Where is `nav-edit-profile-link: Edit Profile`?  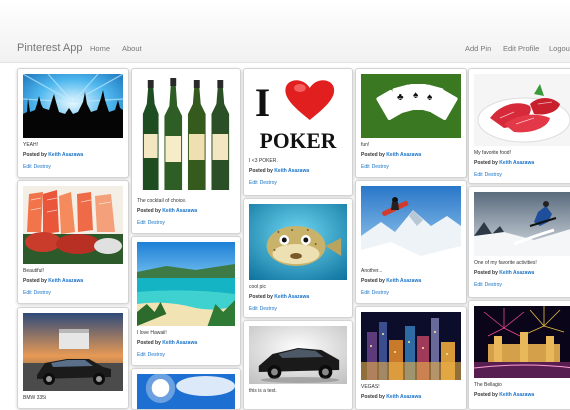
nav-edit-profile-link: Edit Profile is located at coordinates (521, 48).